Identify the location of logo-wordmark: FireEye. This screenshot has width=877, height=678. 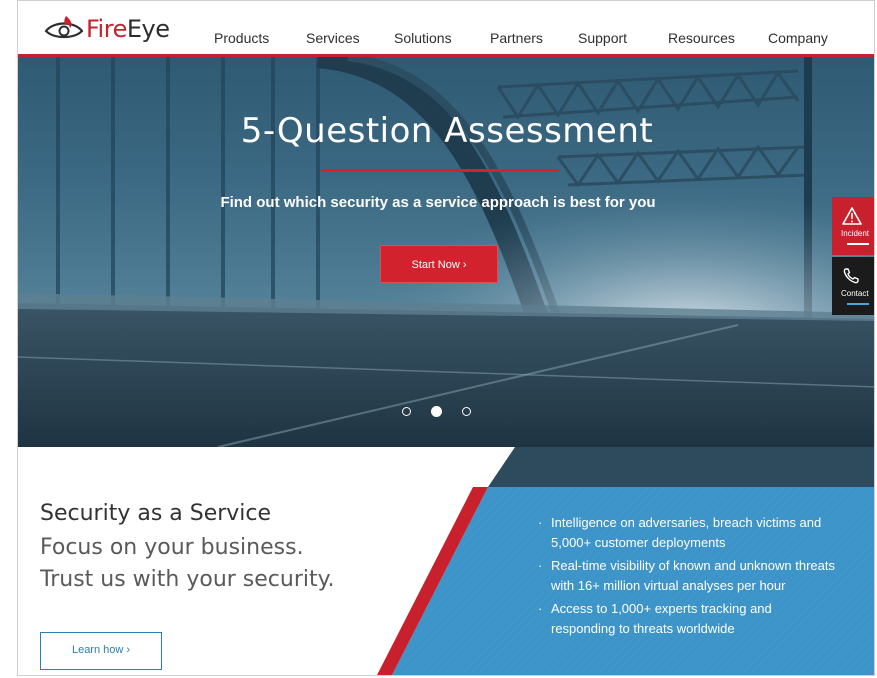
(128, 29).